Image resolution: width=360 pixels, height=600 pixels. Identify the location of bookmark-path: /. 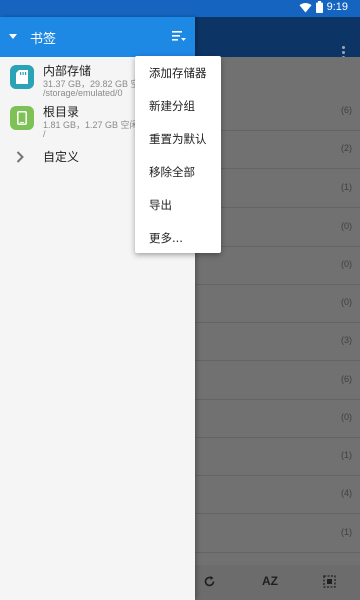
(44, 134).